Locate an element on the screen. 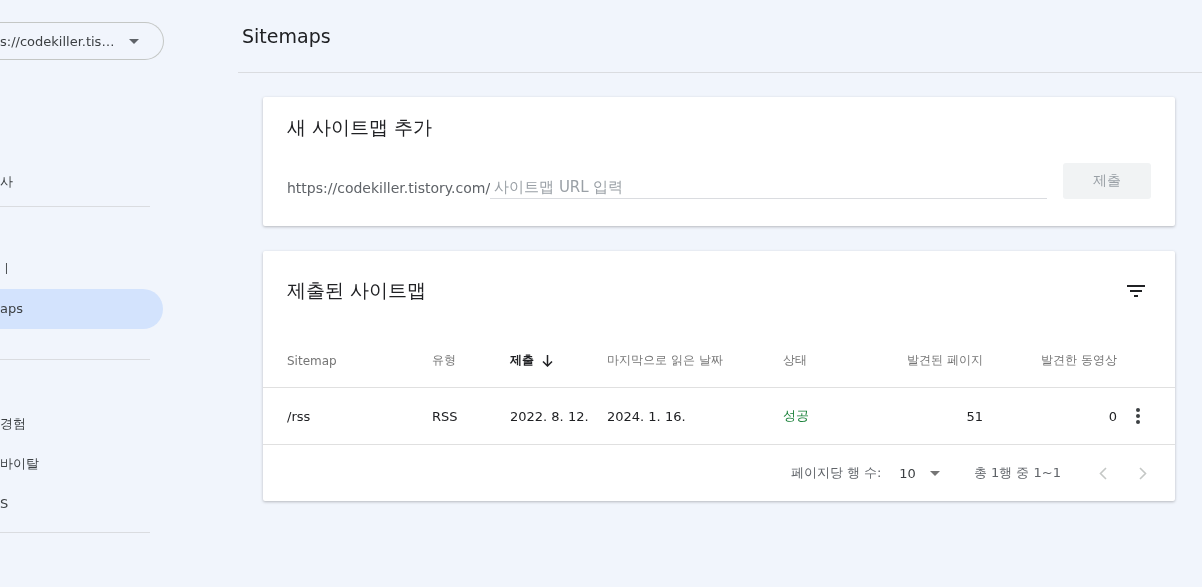  column-header: 발견된 페이지 is located at coordinates (945, 360).